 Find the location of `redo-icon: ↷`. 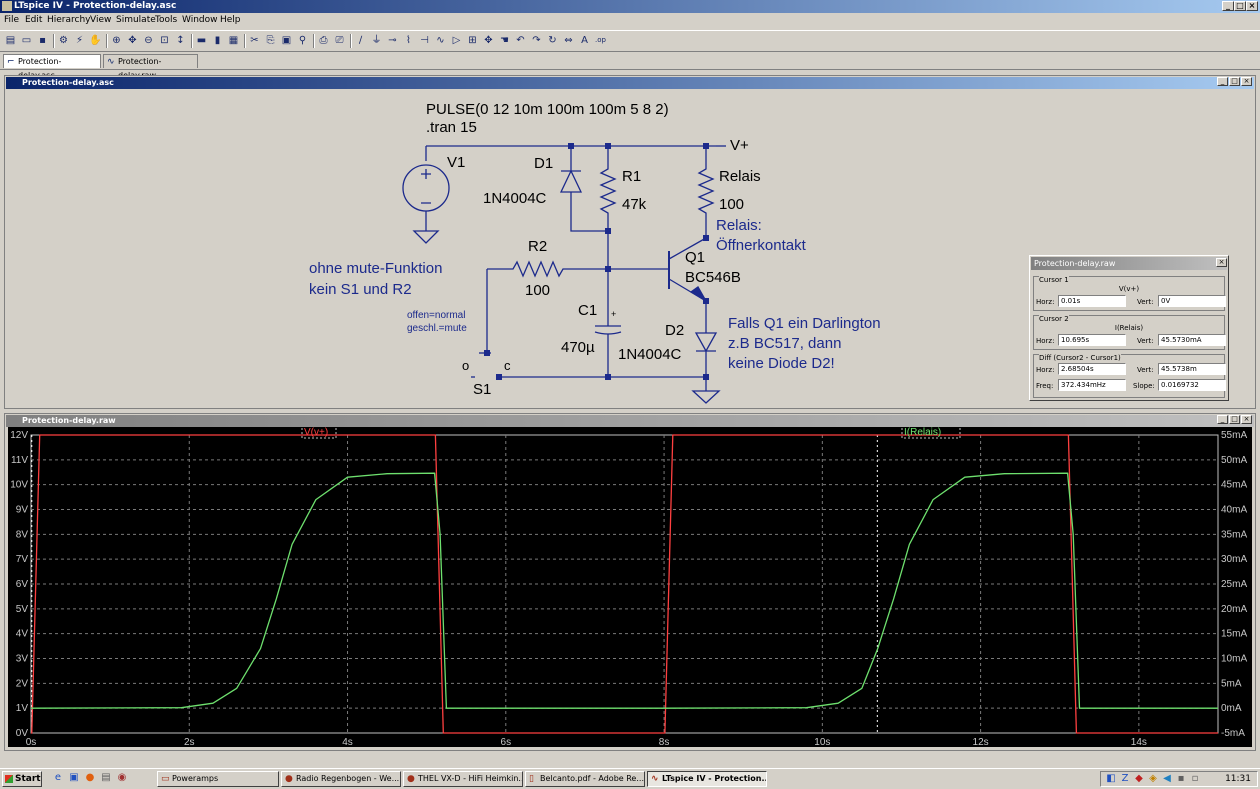

redo-icon: ↷ is located at coordinates (536, 40).